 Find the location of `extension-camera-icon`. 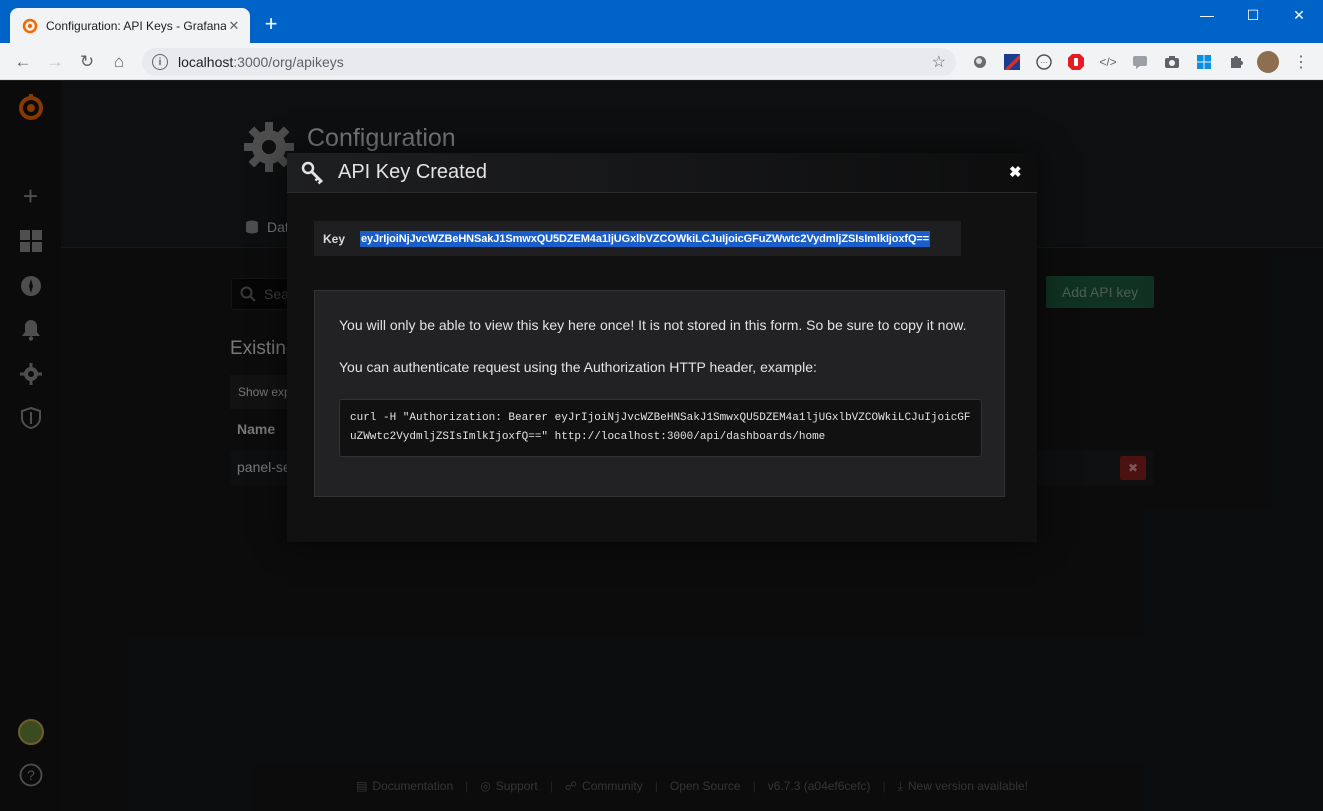

extension-camera-icon is located at coordinates (1172, 62).